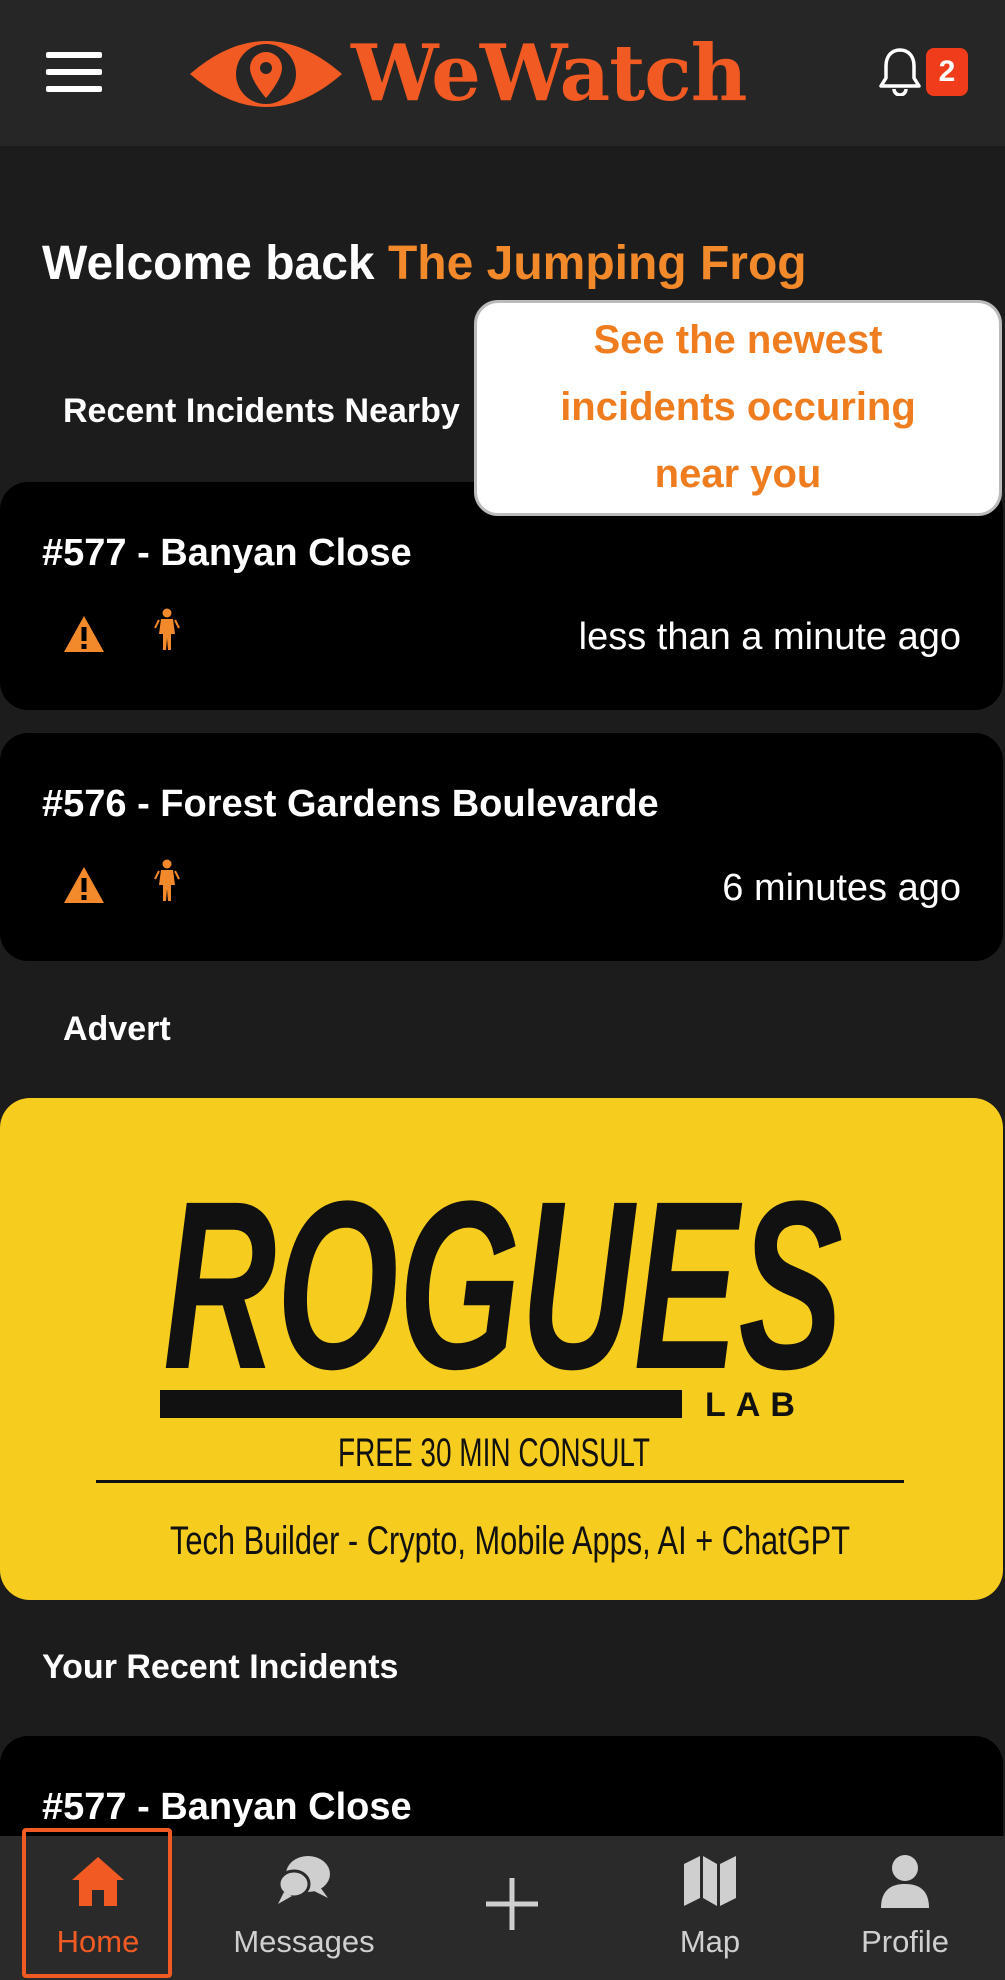 The height and width of the screenshot is (1980, 1005). I want to click on hamburger-menu-icon, so click(74, 72).